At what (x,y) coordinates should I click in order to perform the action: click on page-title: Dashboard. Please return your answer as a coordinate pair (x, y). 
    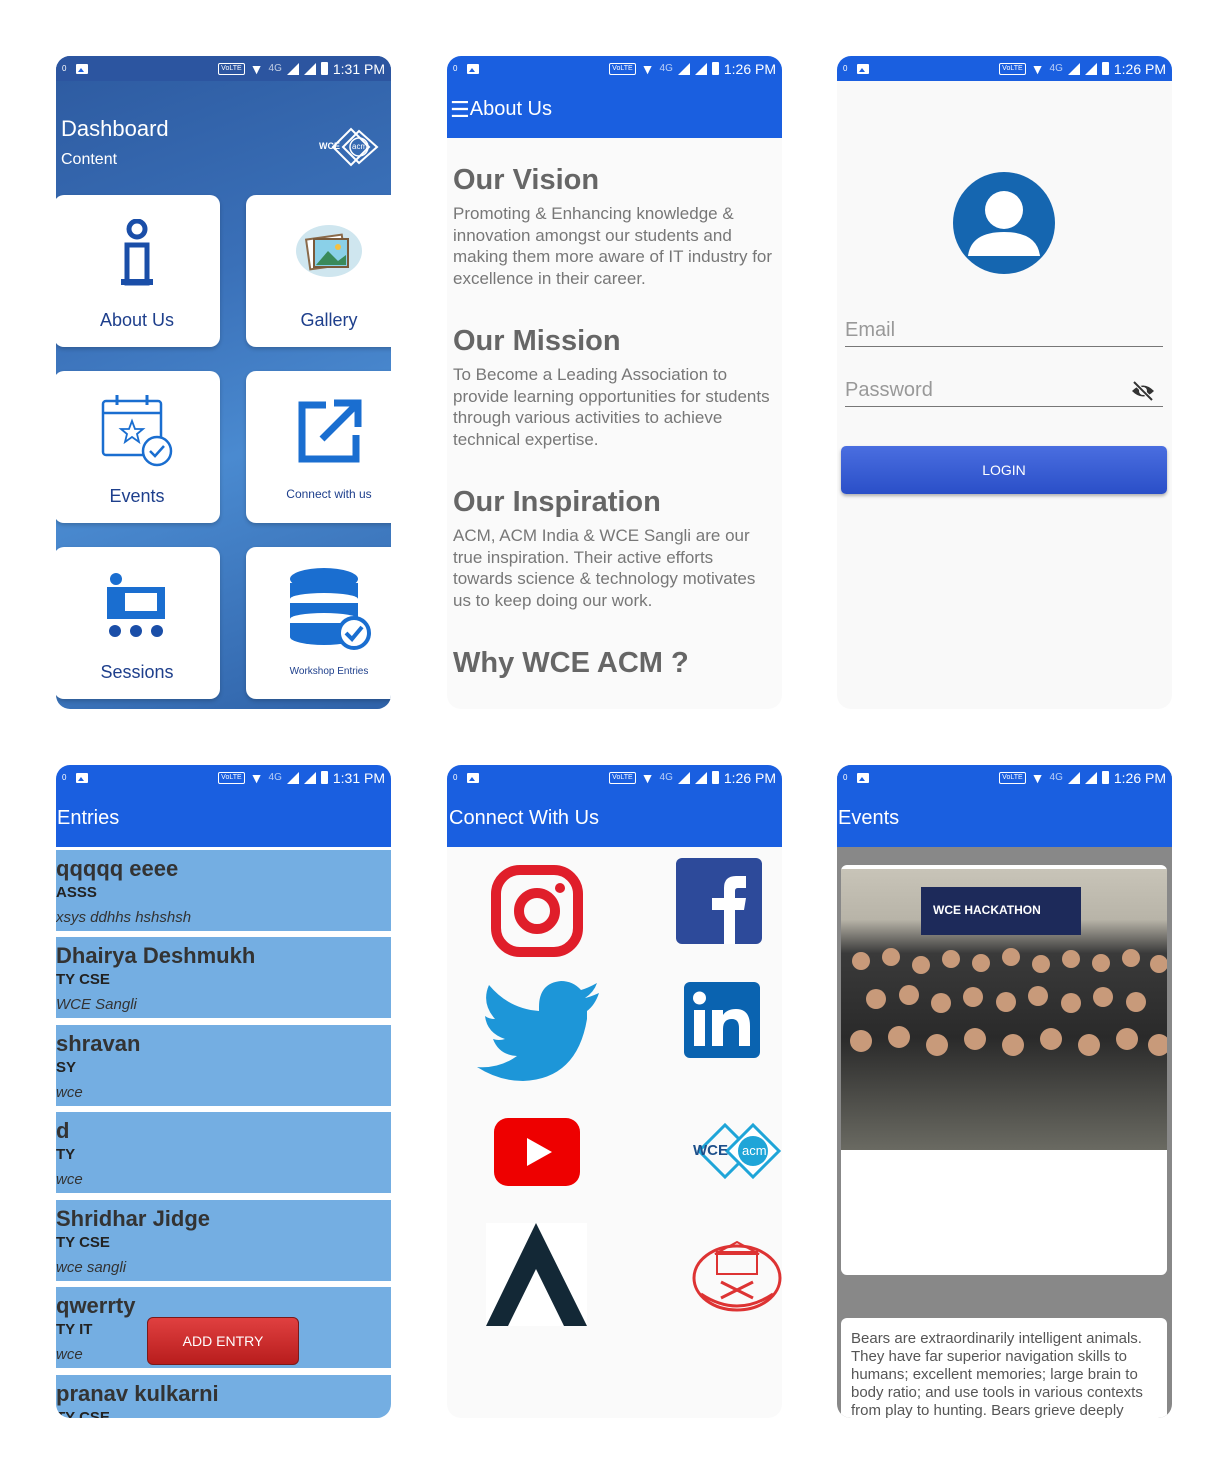
    Looking at the image, I should click on (115, 128).